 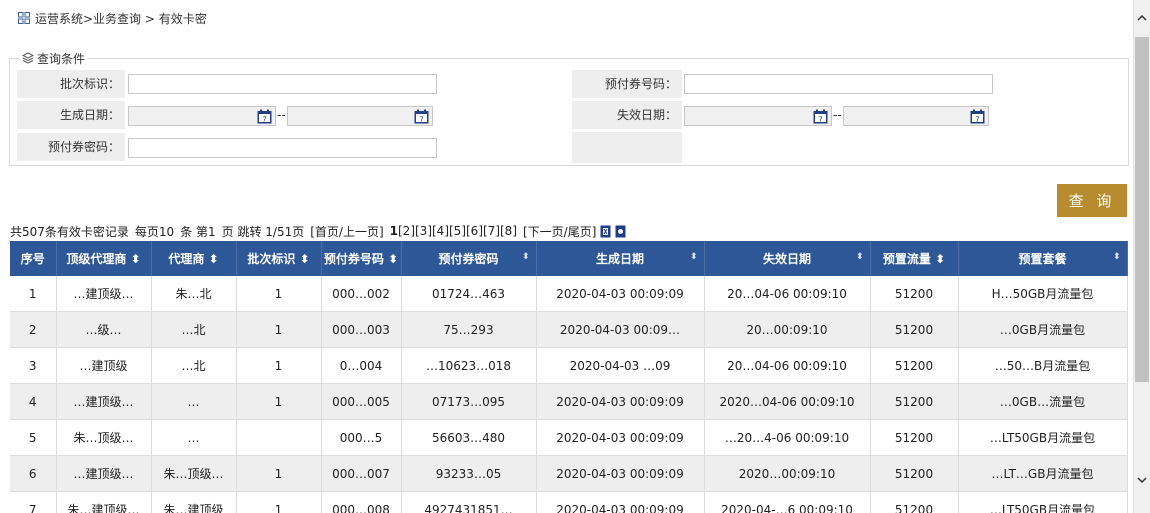 What do you see at coordinates (33, 258) in the screenshot?
I see `column-header-index: 序号` at bounding box center [33, 258].